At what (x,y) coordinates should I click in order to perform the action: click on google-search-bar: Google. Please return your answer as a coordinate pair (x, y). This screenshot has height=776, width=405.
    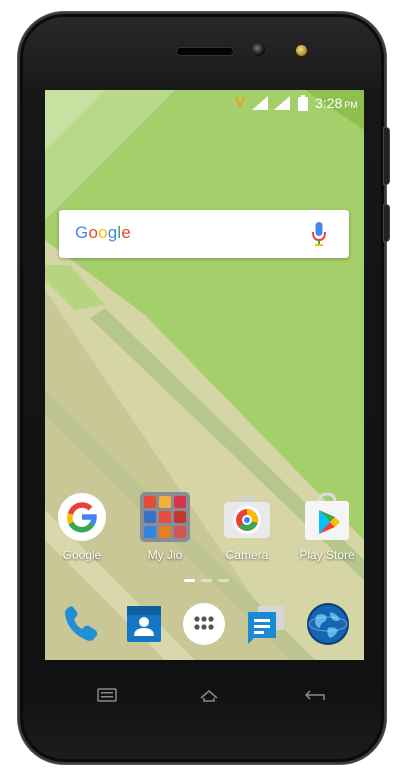
    Looking at the image, I should click on (204, 234).